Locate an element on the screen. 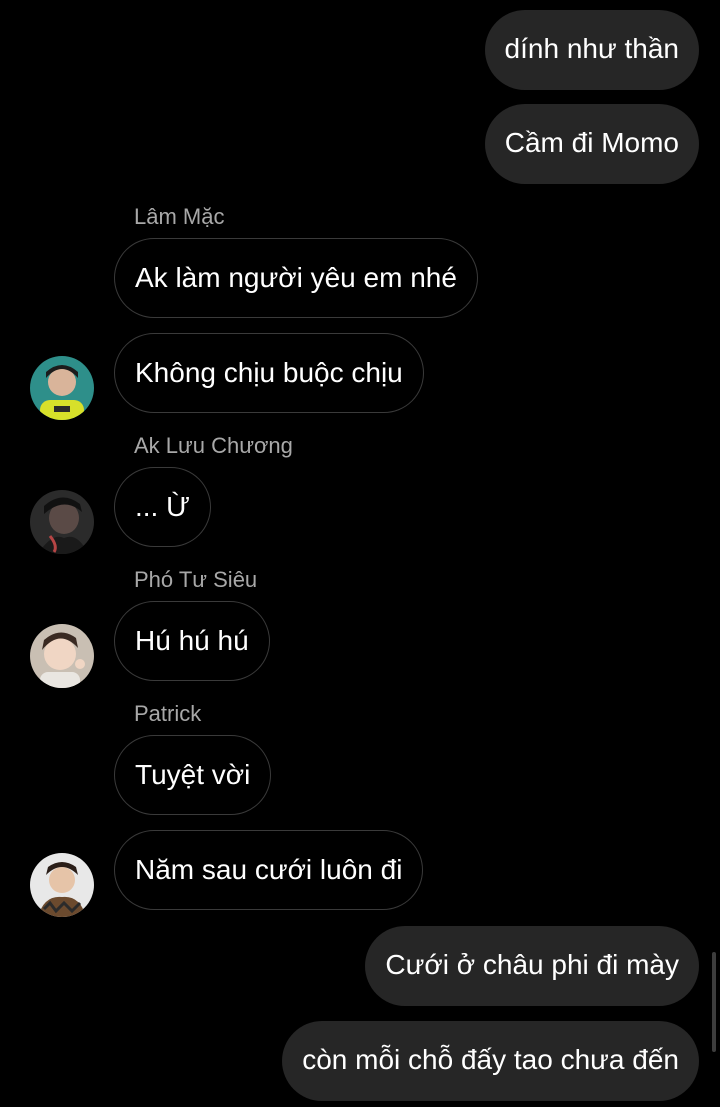 The width and height of the screenshot is (720, 1107). message-text: ... Ừ is located at coordinates (163, 506).